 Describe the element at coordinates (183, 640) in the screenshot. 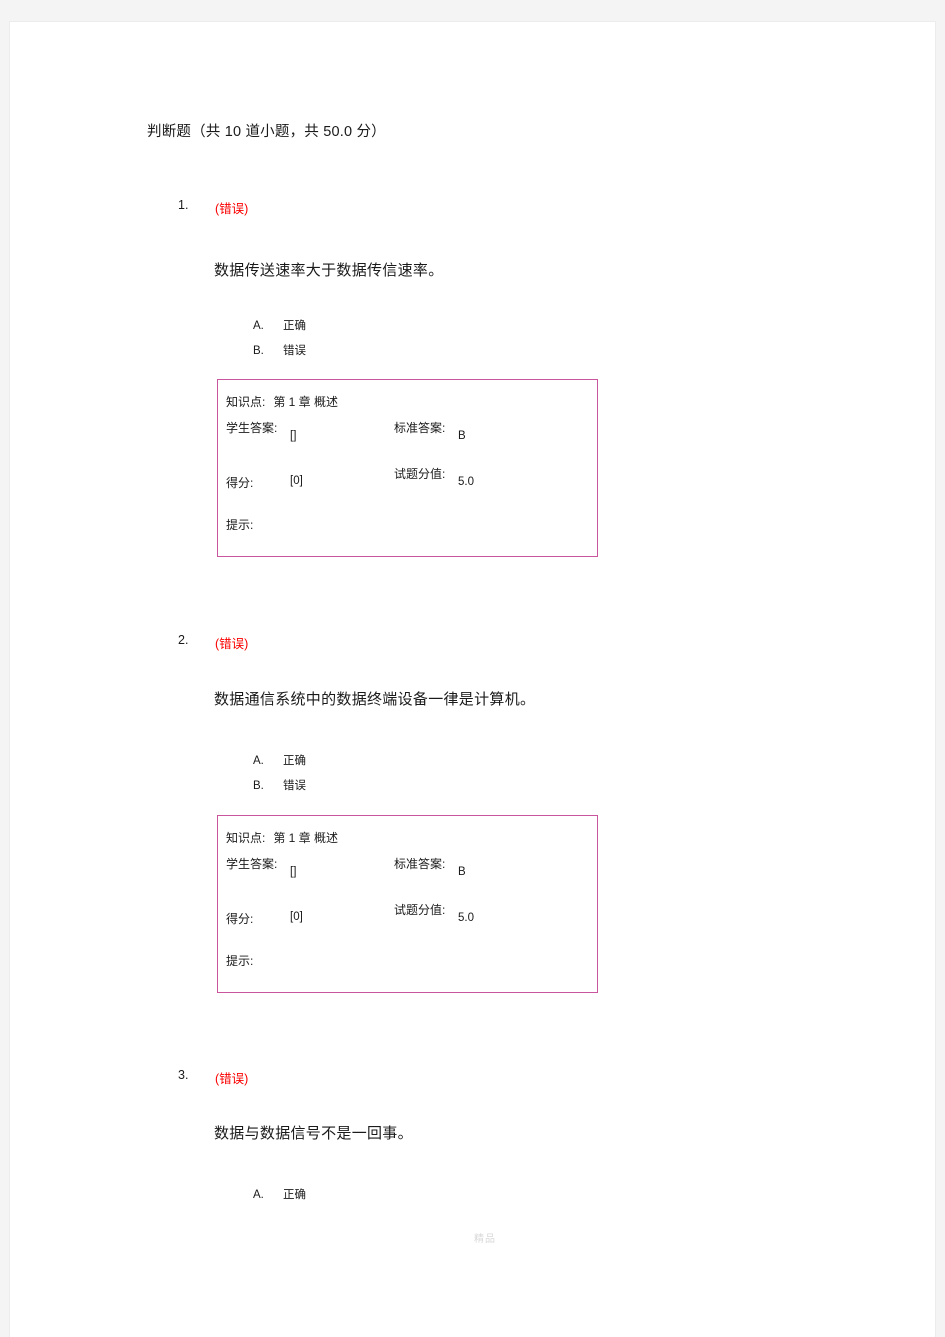

I see `question-index: 2.` at that location.